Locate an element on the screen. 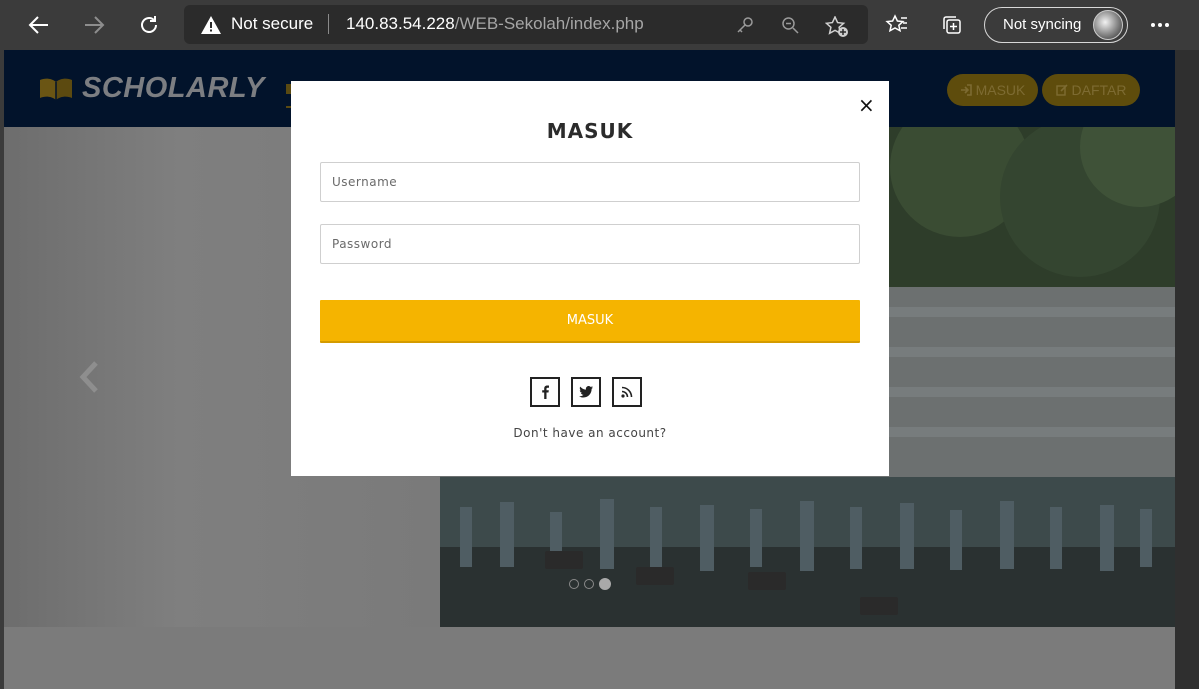 The height and width of the screenshot is (689, 1199). zoom-out-icon is located at coordinates (790, 25).